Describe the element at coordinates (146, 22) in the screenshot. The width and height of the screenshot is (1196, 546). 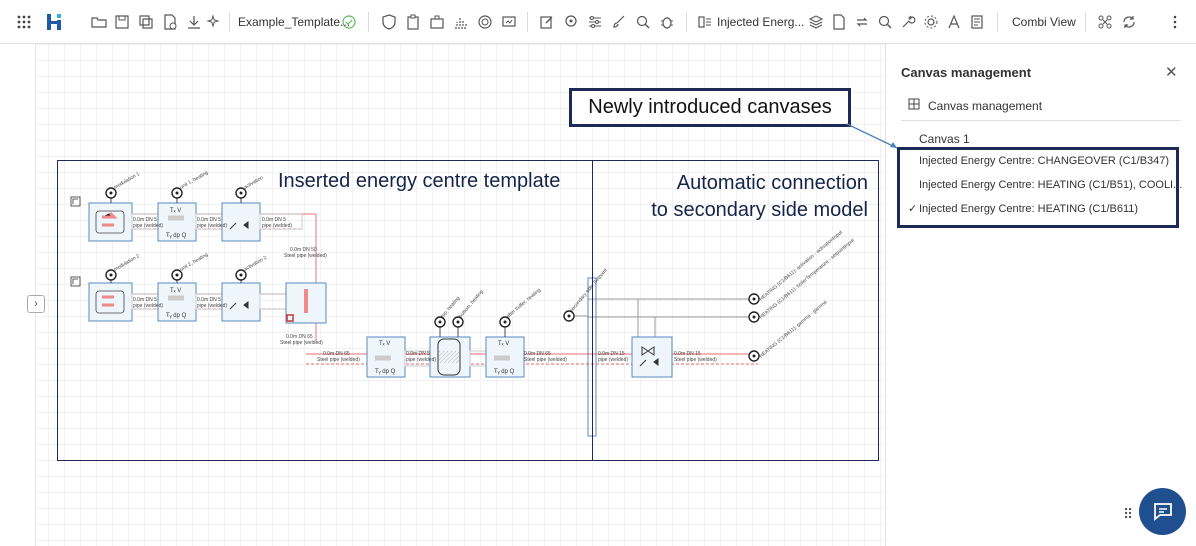
I see `copy-icon` at that location.